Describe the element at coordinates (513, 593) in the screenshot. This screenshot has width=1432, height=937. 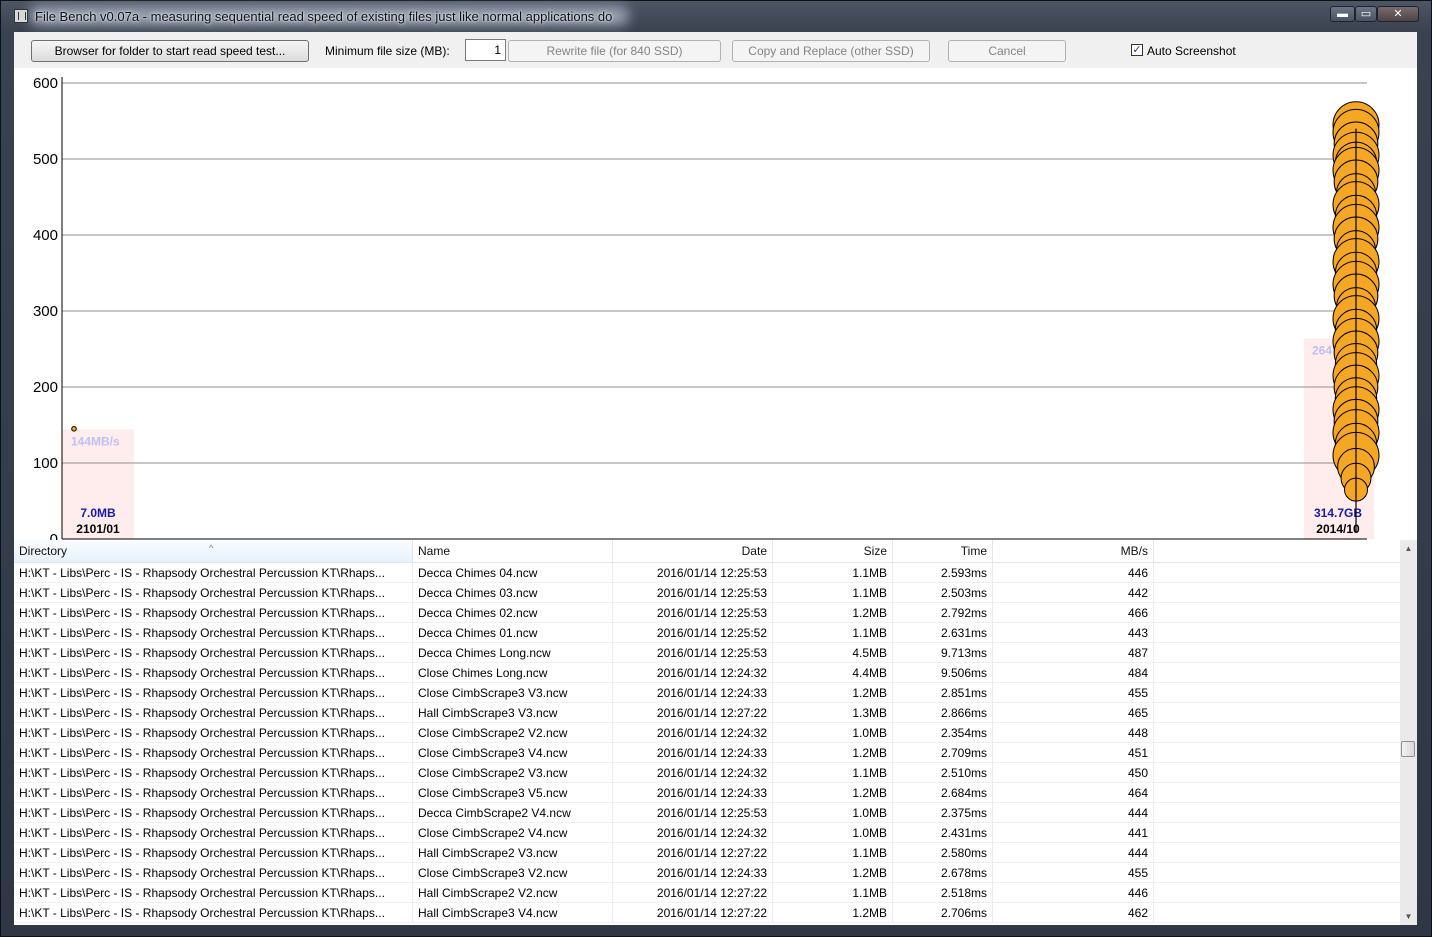
I see `cell-name: Decca Chimes 03.ncw` at that location.